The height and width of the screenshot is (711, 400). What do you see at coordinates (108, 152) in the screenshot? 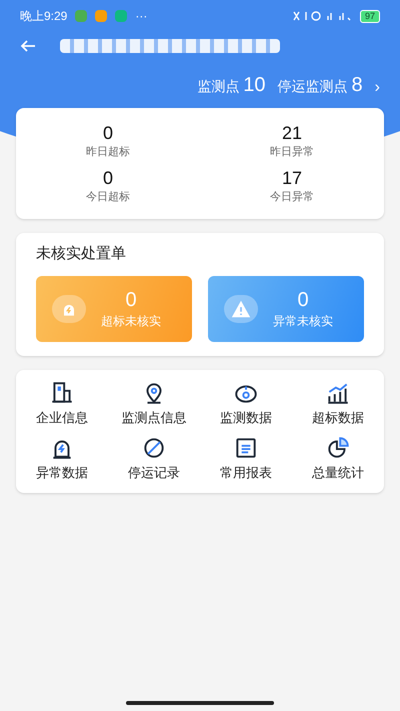
I see `stat-label: 昨日超标` at bounding box center [108, 152].